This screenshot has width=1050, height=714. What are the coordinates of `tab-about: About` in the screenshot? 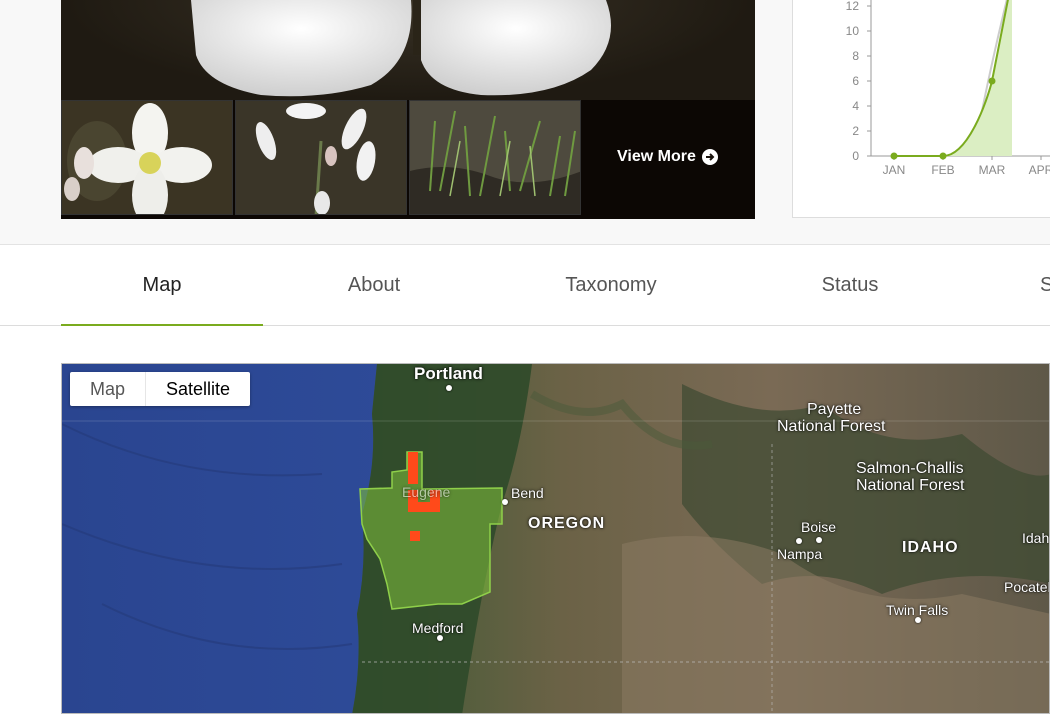 It's located at (374, 285).